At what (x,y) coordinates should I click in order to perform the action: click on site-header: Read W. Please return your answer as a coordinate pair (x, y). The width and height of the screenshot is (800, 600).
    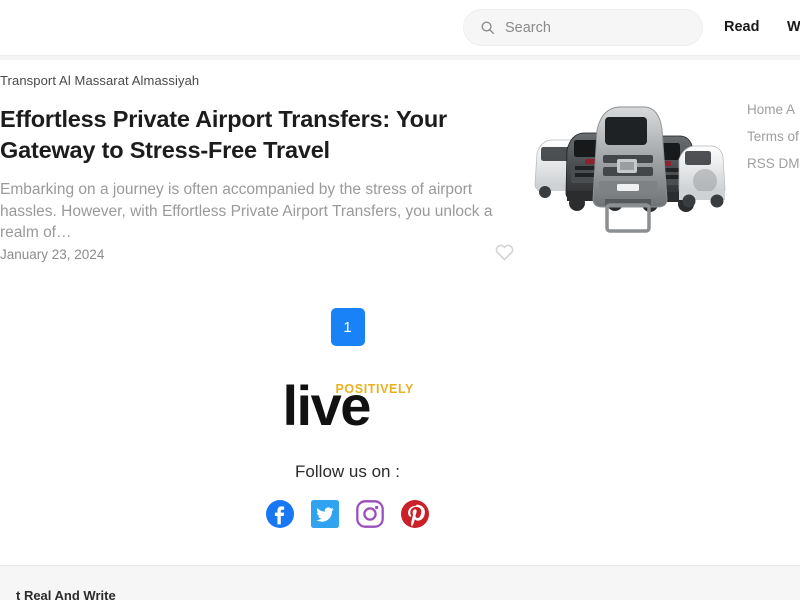
    Looking at the image, I should click on (400, 27).